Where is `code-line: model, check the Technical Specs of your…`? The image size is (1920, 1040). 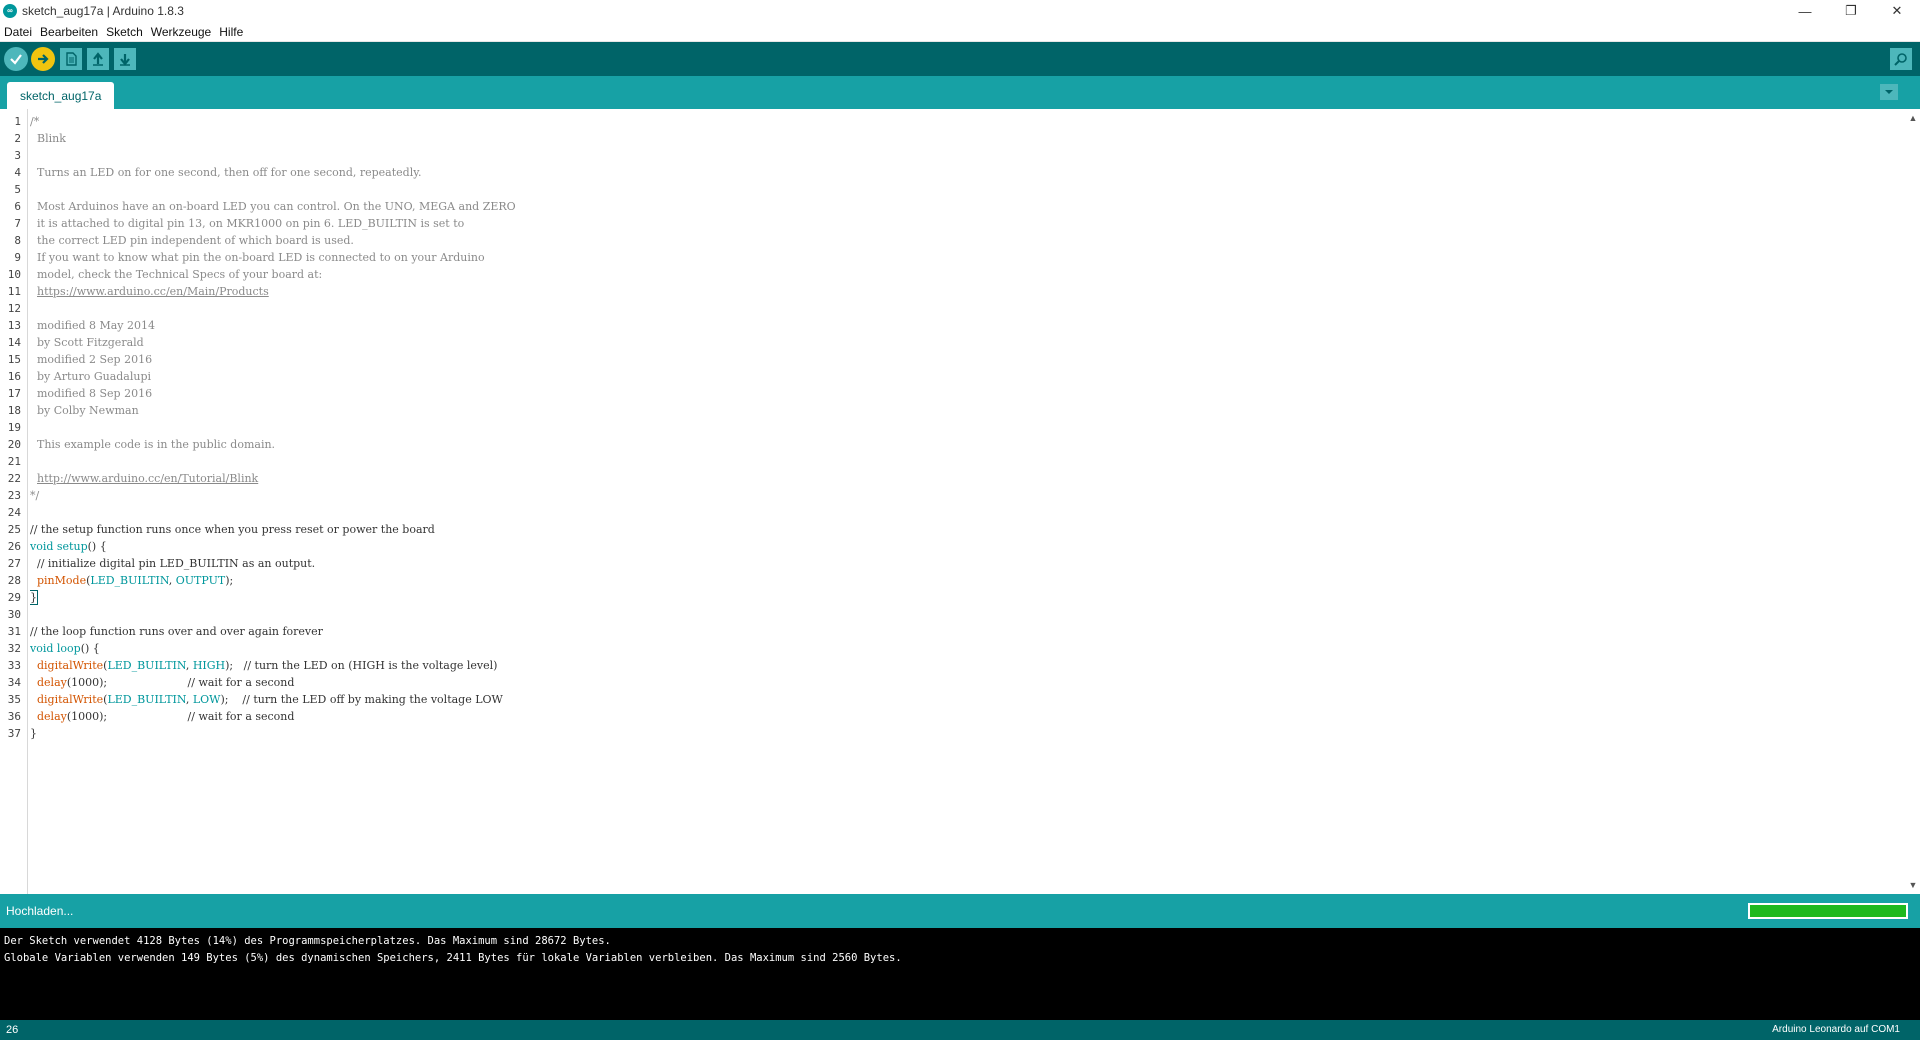 code-line: model, check the Technical Specs of your… is located at coordinates (968, 274).